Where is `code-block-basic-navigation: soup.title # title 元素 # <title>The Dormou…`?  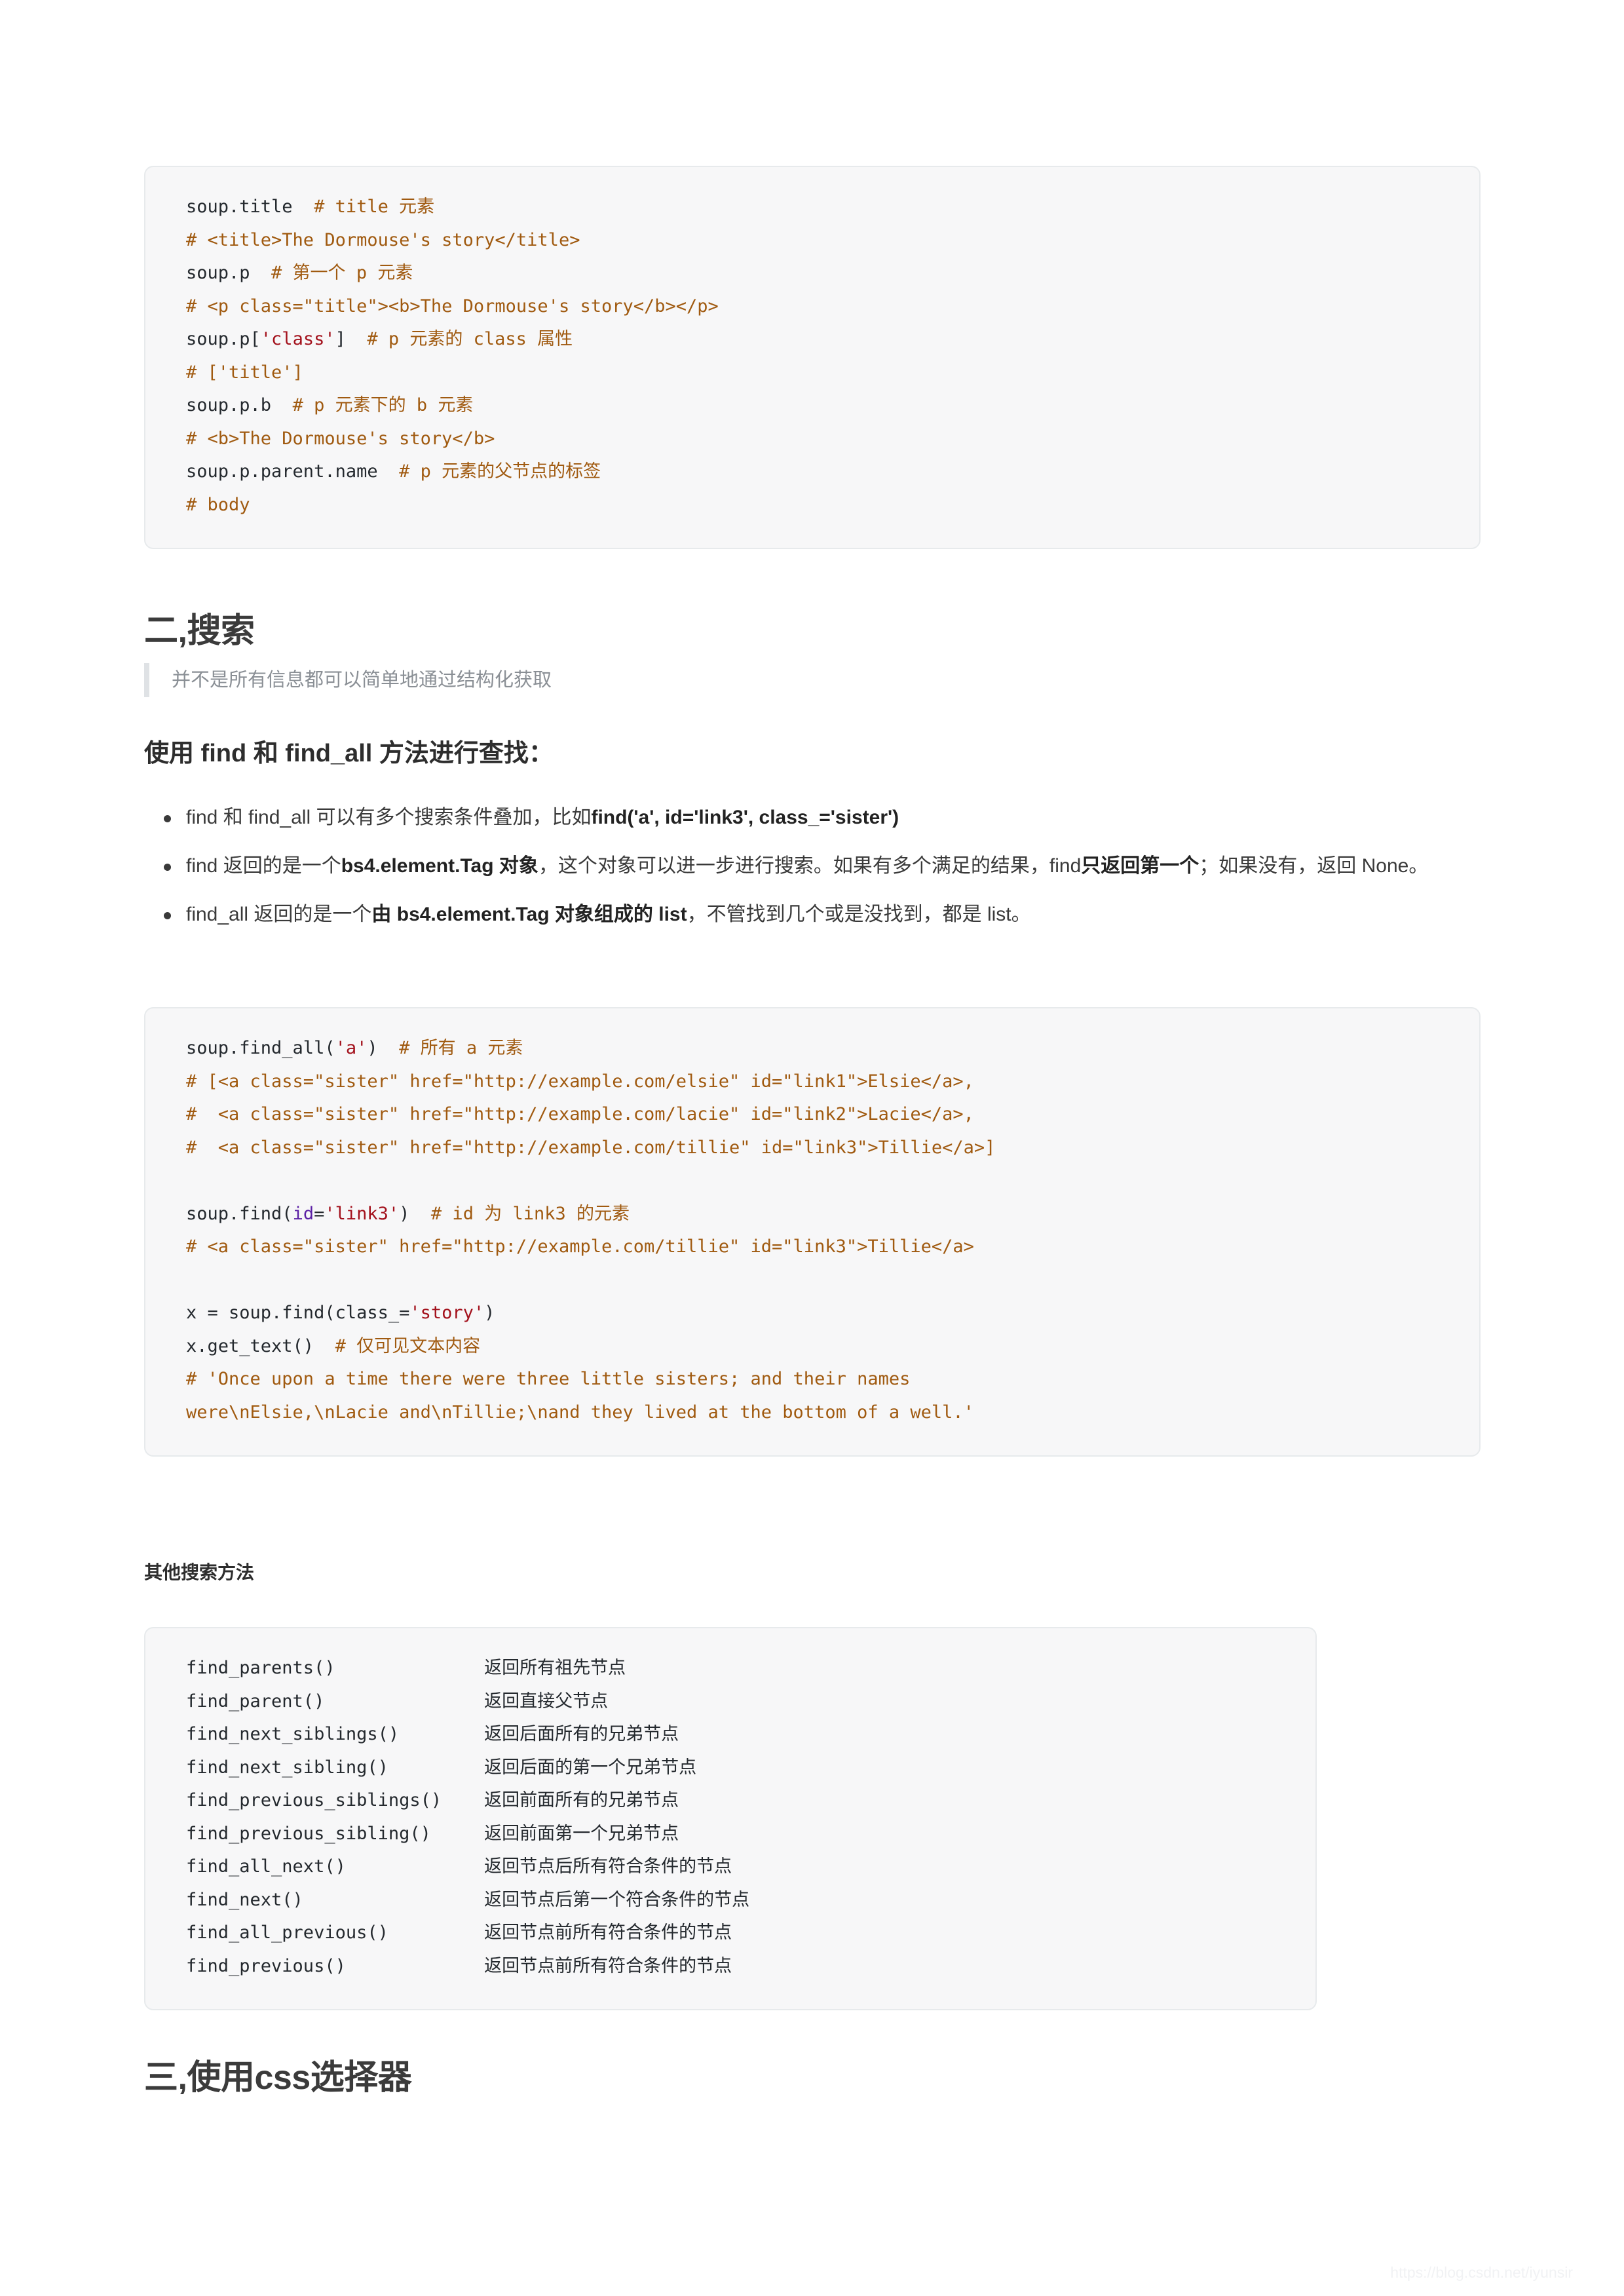 code-block-basic-navigation: soup.title # title 元素 # <title>The Dormou… is located at coordinates (812, 357).